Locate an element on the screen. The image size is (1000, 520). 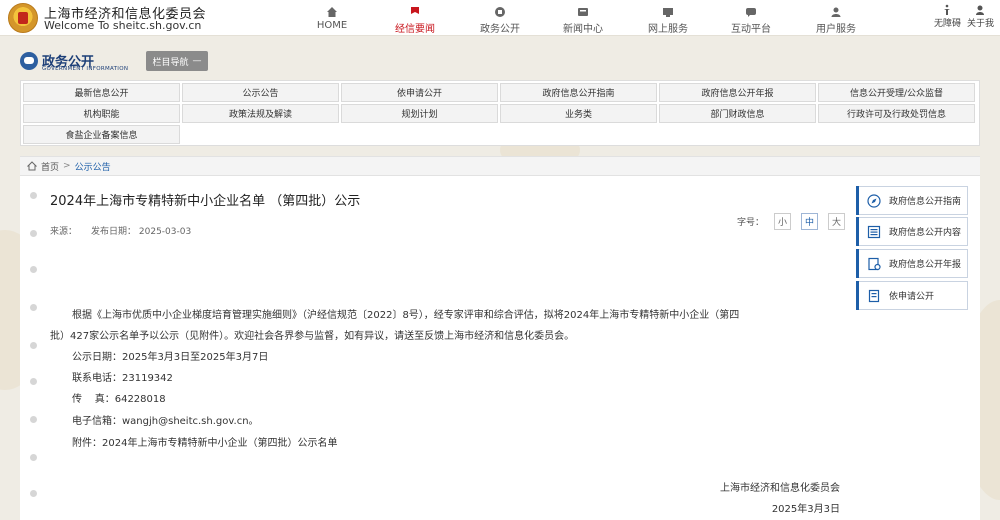
nav-label: 互动平台 is located at coordinates (751, 29).